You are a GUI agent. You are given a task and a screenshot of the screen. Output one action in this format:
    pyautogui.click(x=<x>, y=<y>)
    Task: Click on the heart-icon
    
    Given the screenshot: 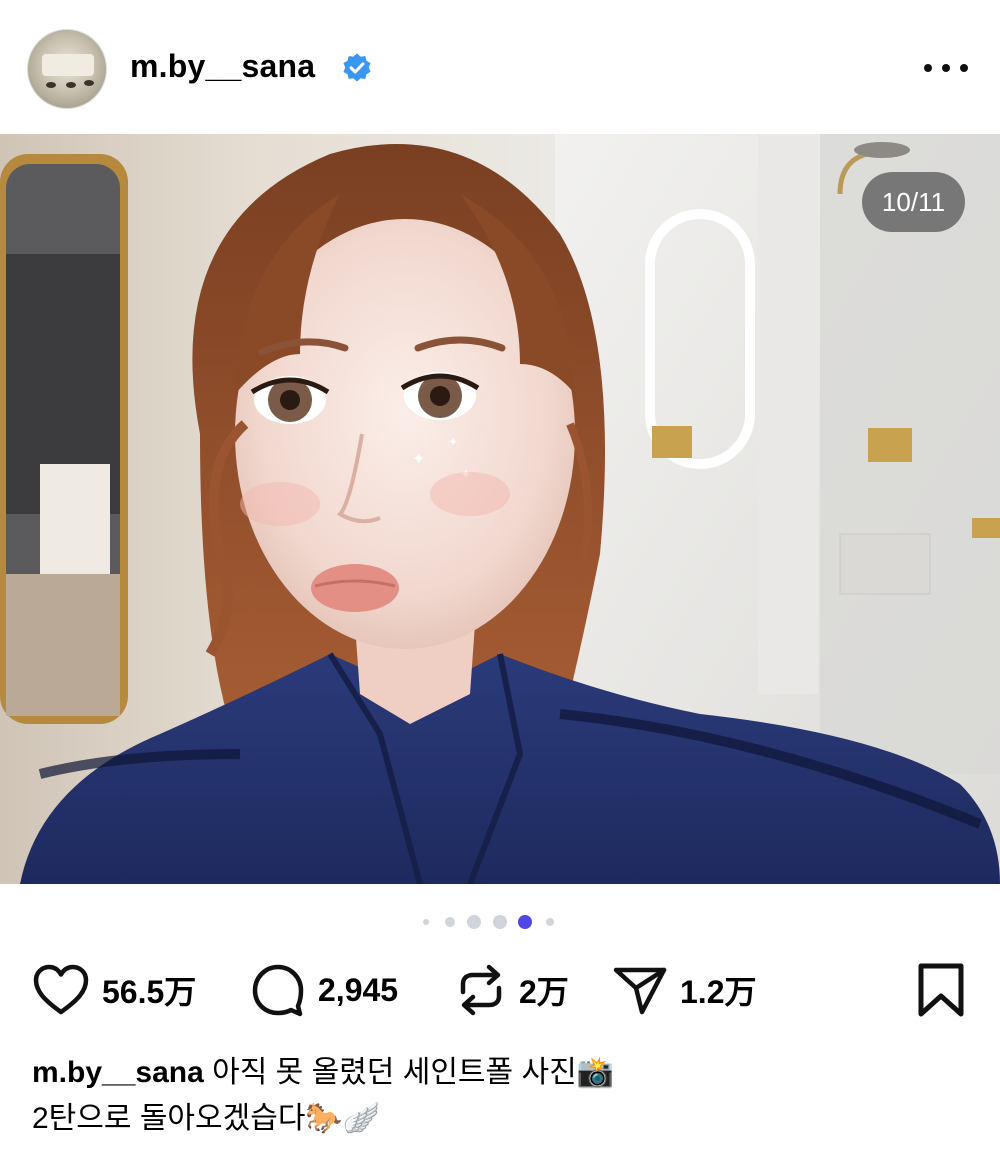 What is the action you would take?
    pyautogui.click(x=61, y=989)
    